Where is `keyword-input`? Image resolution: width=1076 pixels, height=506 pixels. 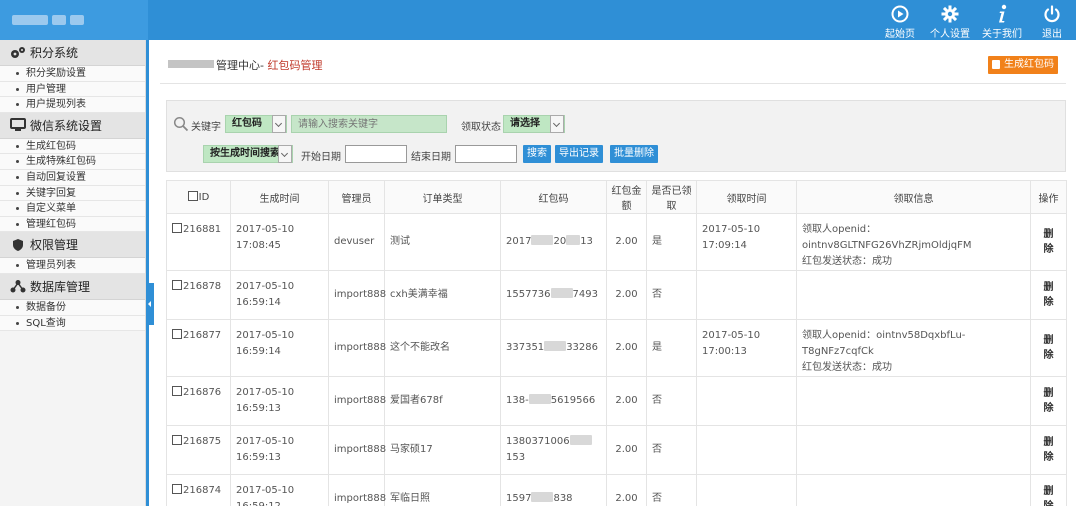
keyword-input is located at coordinates (369, 124).